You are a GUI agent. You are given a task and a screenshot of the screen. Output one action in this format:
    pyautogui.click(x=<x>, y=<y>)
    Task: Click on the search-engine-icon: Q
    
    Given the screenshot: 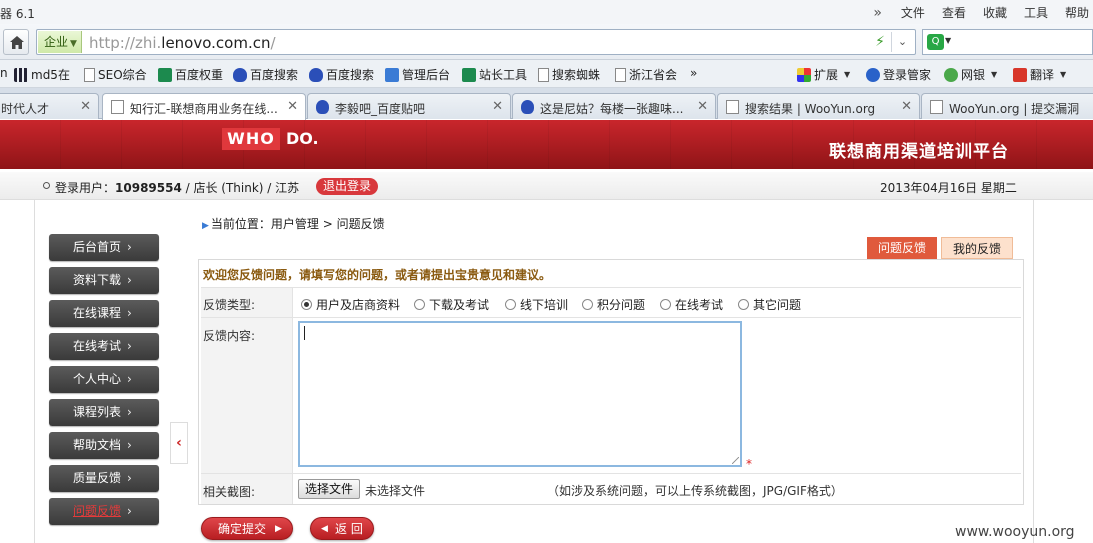 What is the action you would take?
    pyautogui.click(x=935, y=42)
    